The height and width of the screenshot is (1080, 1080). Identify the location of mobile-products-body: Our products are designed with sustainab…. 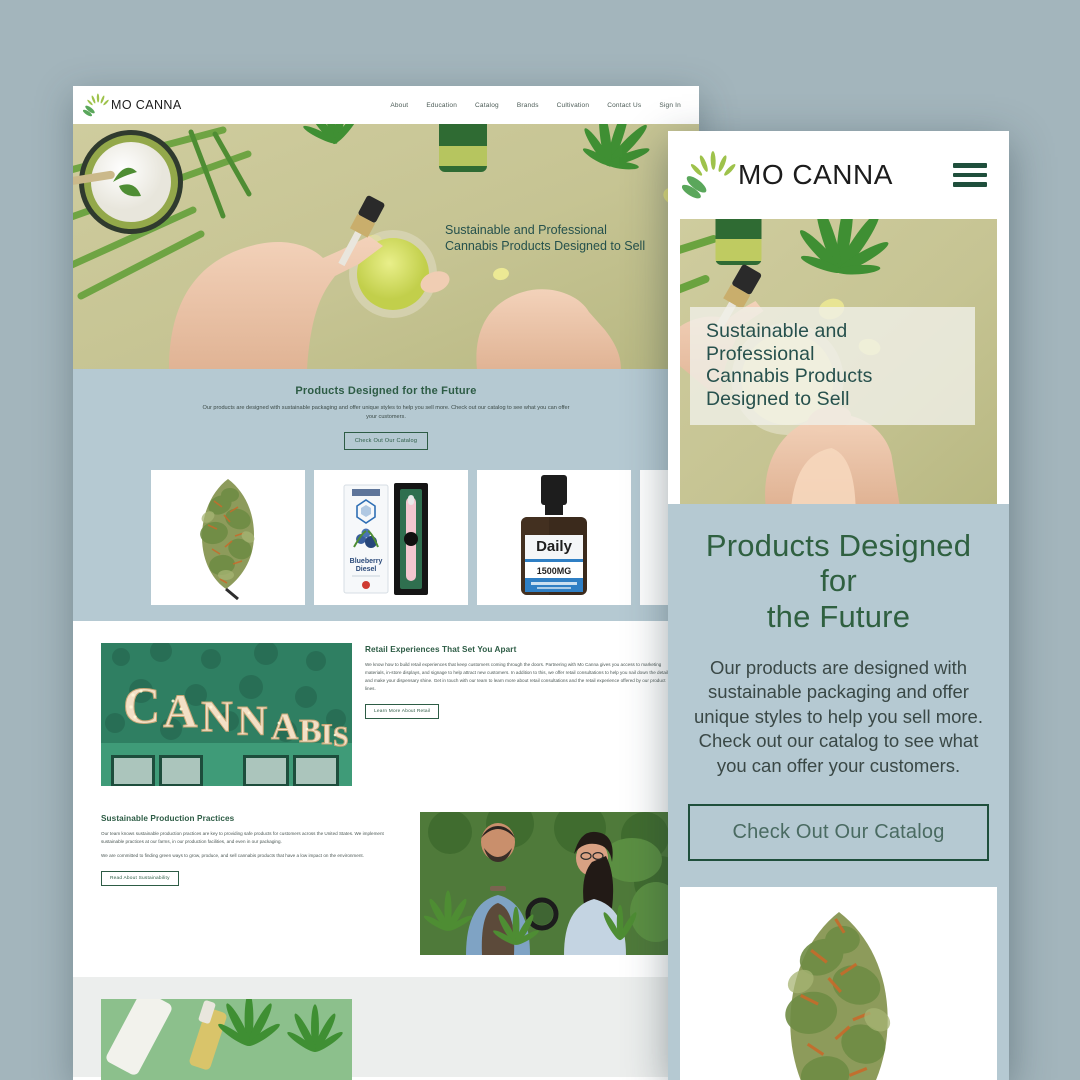
(838, 716).